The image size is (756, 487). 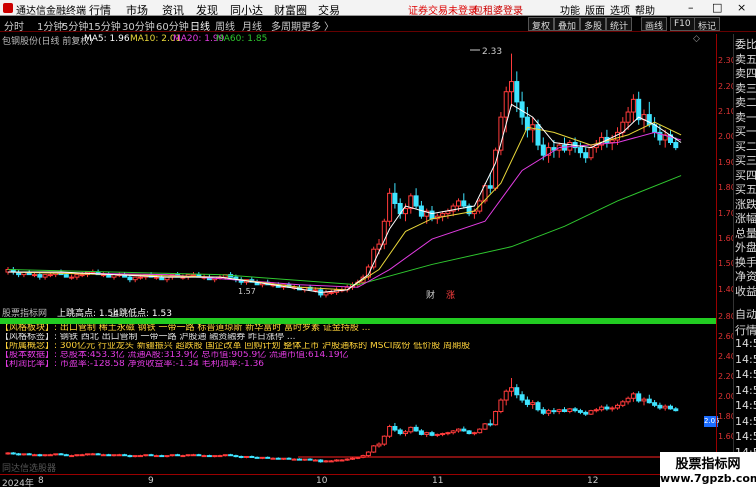 What do you see at coordinates (286, 25) in the screenshot?
I see `tab-multiperiod: 多周期` at bounding box center [286, 25].